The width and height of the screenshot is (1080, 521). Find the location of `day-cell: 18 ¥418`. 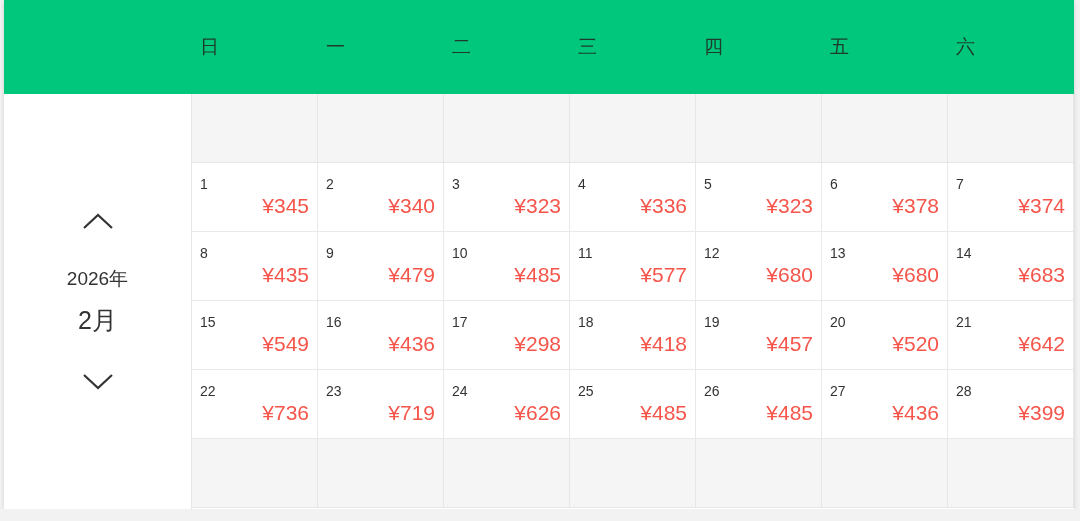

day-cell: 18 ¥418 is located at coordinates (633, 335).